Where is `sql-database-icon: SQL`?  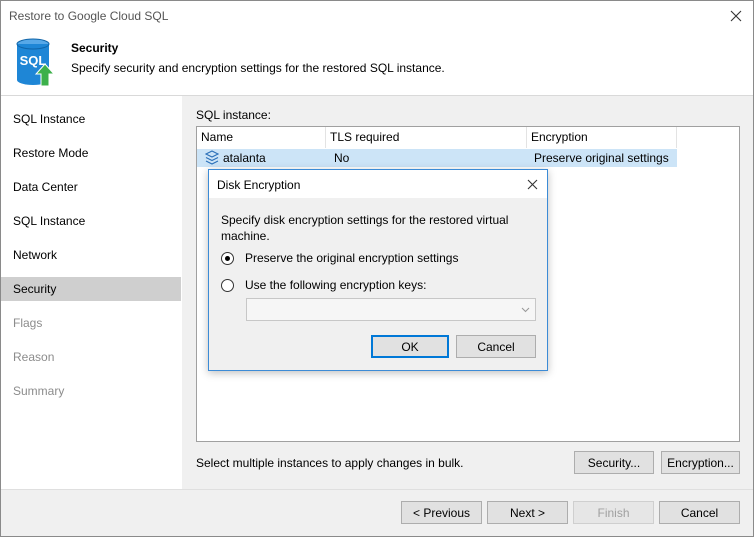 sql-database-icon: SQL is located at coordinates (35, 64).